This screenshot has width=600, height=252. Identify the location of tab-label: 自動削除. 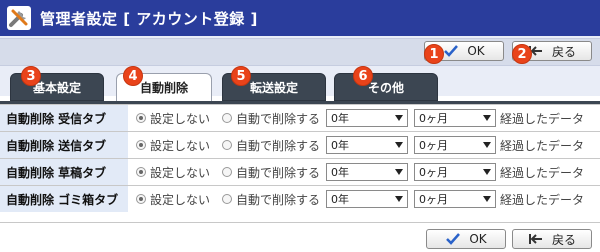
(163, 88).